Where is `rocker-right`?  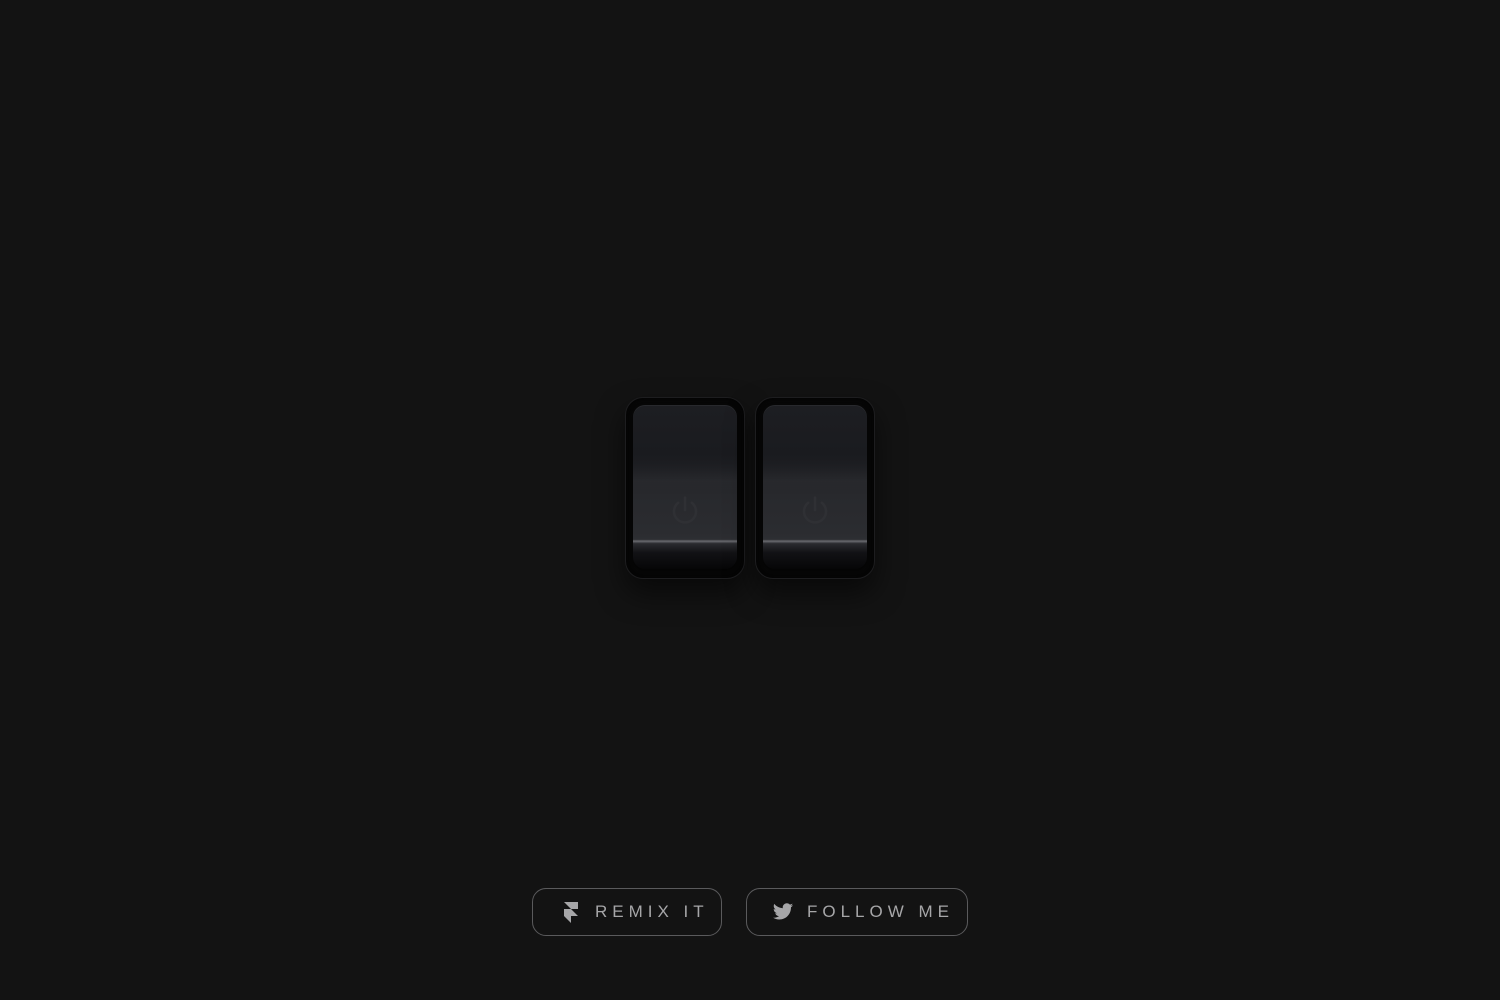
rocker-right is located at coordinates (815, 487).